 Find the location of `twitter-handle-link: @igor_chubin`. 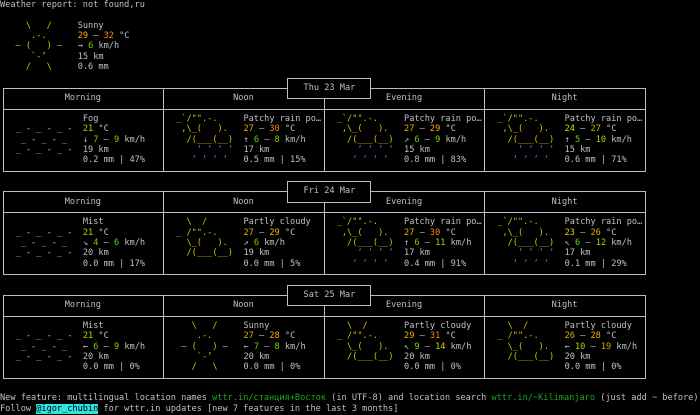

twitter-handle-link: @igor_chubin is located at coordinates (67, 408).